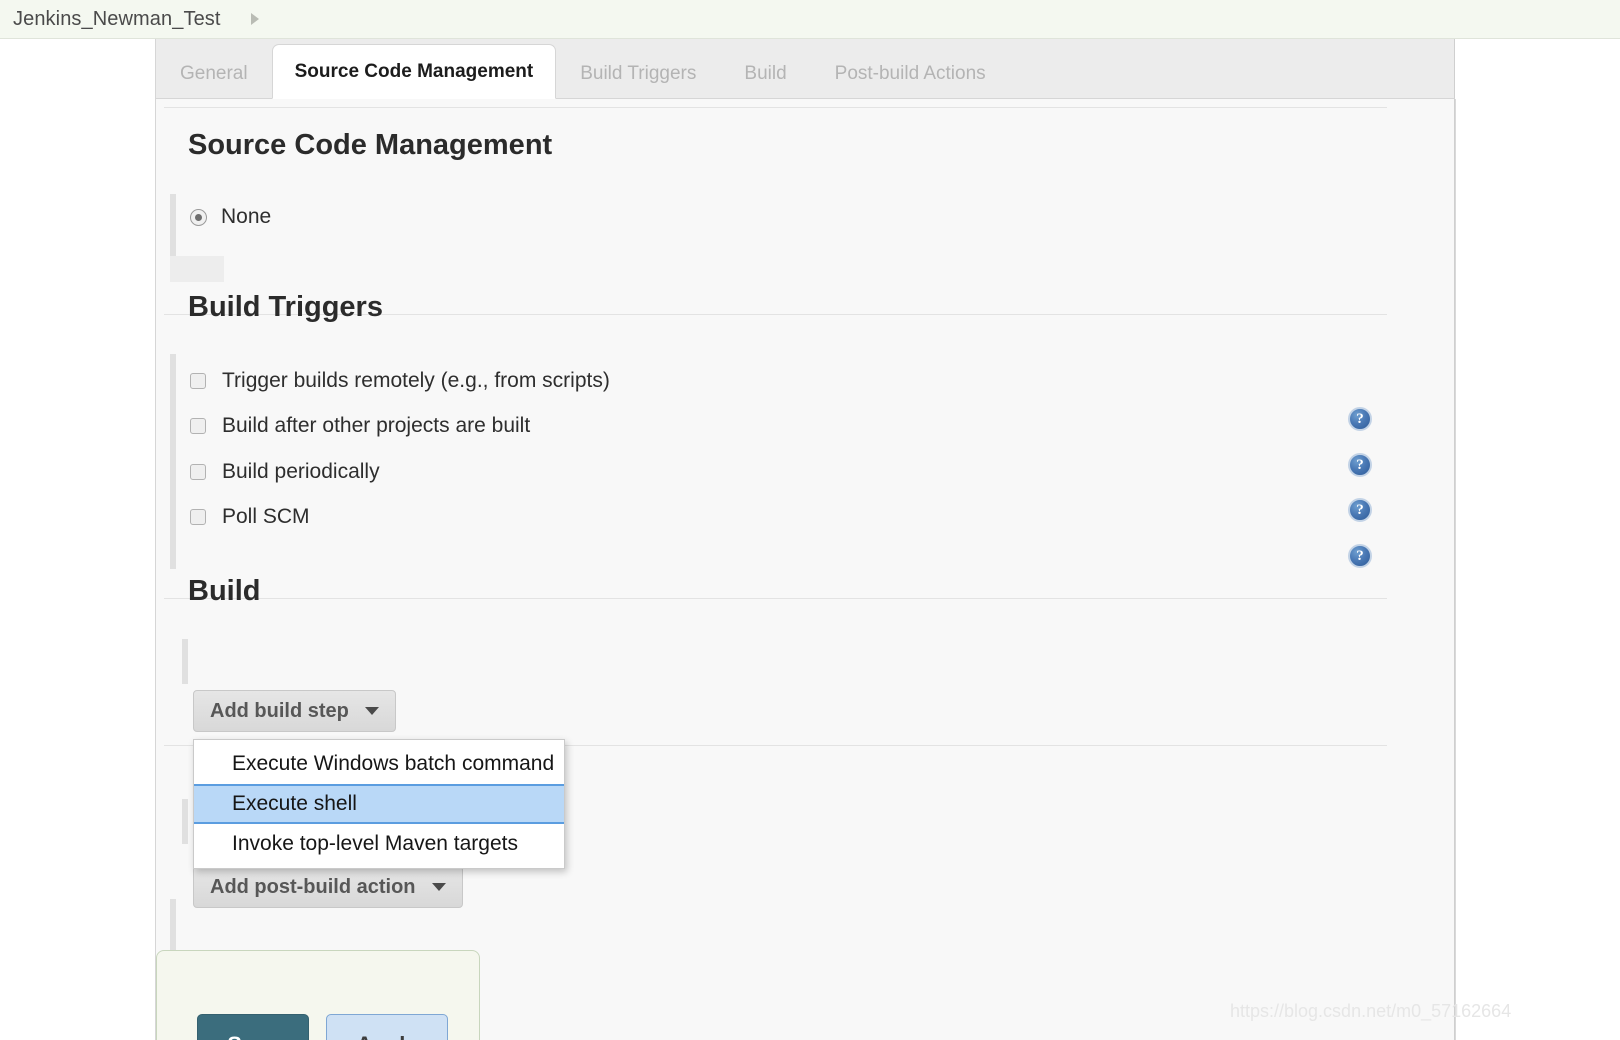  Describe the element at coordinates (318, 995) in the screenshot. I see `form-footer-panel: Save Apply` at that location.